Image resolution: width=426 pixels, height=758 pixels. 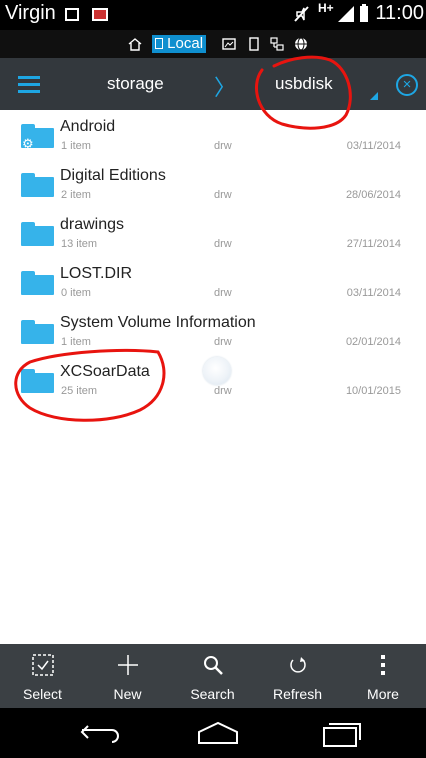 I want to click on location-bar: Local, so click(x=213, y=44).